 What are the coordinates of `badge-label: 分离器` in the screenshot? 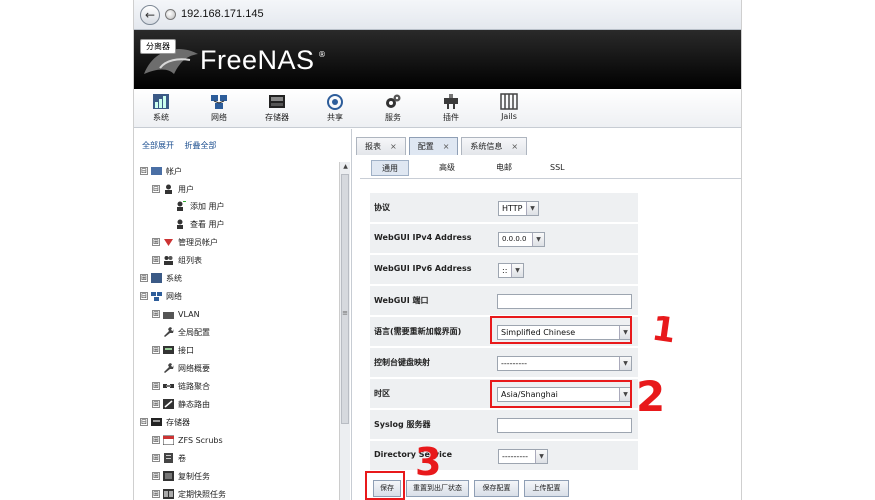 It's located at (158, 46).